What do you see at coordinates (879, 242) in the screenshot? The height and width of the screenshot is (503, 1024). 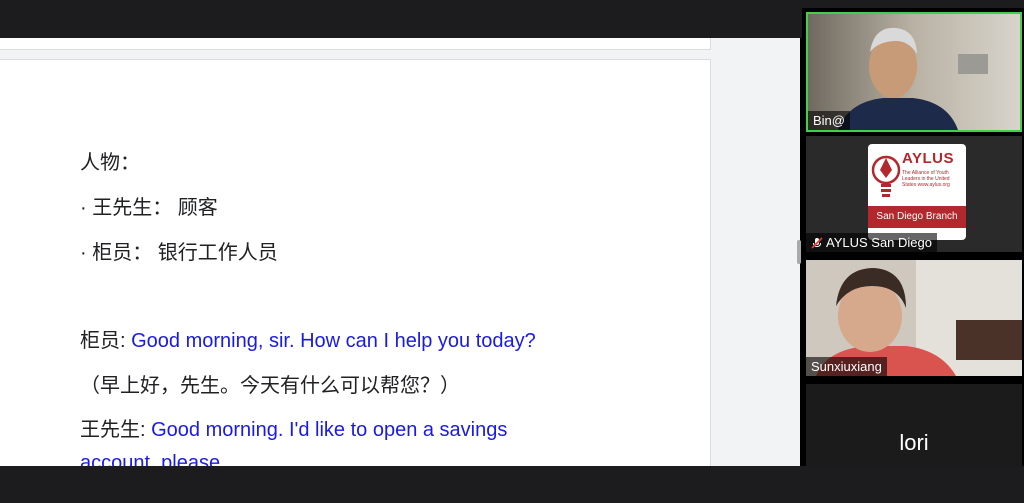 I see `participant-name: AYLUS San Diego` at bounding box center [879, 242].